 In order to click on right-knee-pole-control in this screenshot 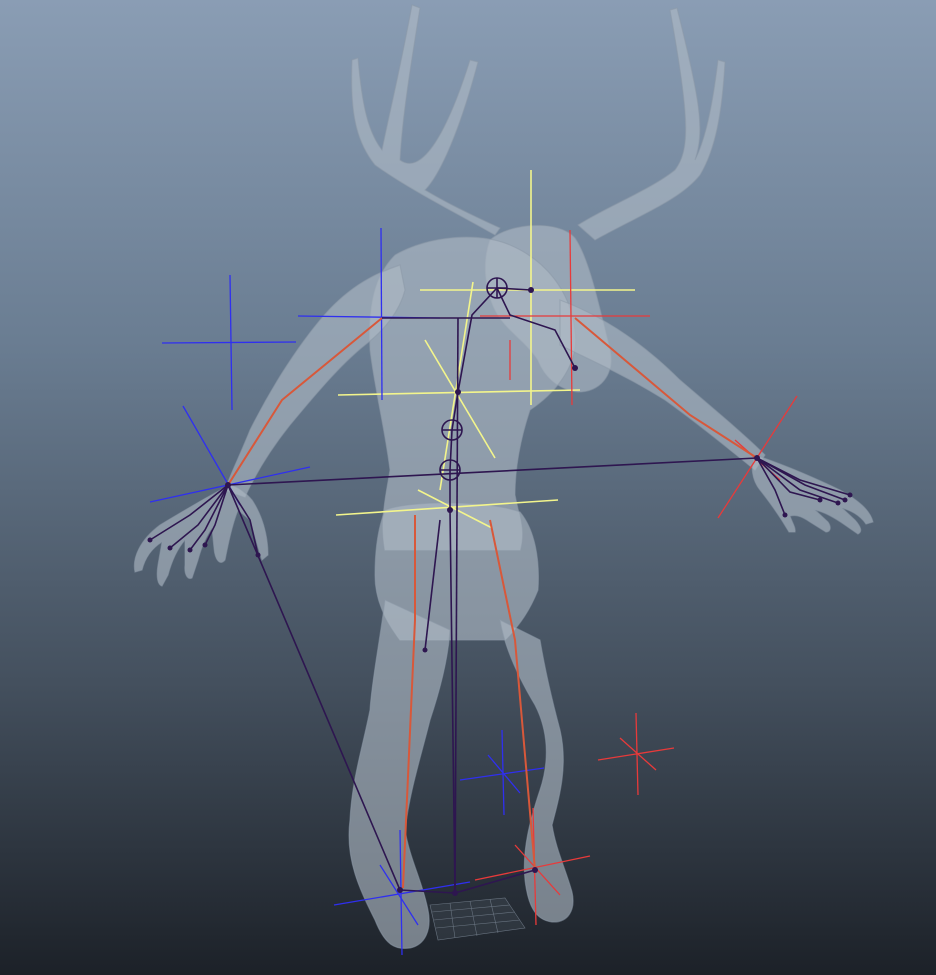, I will do `click(636, 754)`.